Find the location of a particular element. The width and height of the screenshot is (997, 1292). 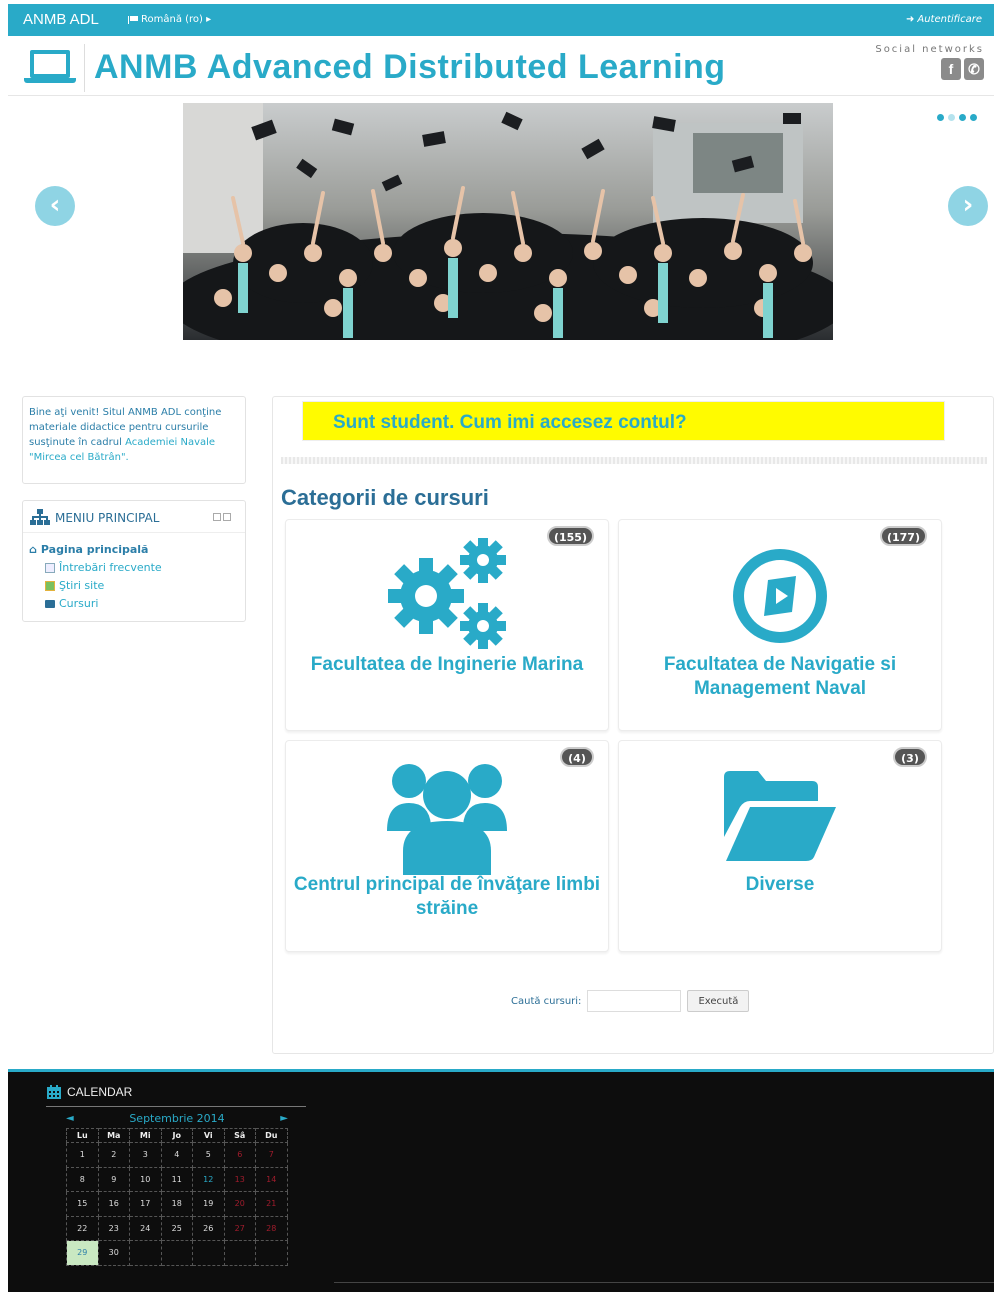

calendar-day: 10 is located at coordinates (145, 1179).